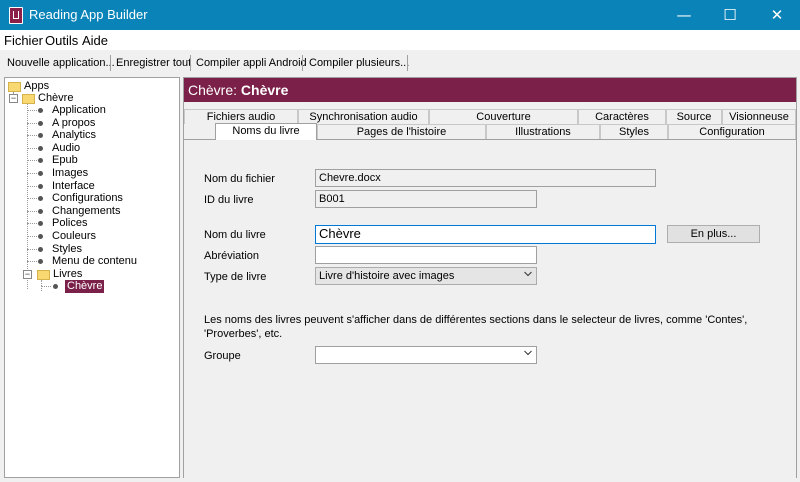  Describe the element at coordinates (387, 276) in the screenshot. I see `book-type-value: Livre d'histoire avec images` at that location.